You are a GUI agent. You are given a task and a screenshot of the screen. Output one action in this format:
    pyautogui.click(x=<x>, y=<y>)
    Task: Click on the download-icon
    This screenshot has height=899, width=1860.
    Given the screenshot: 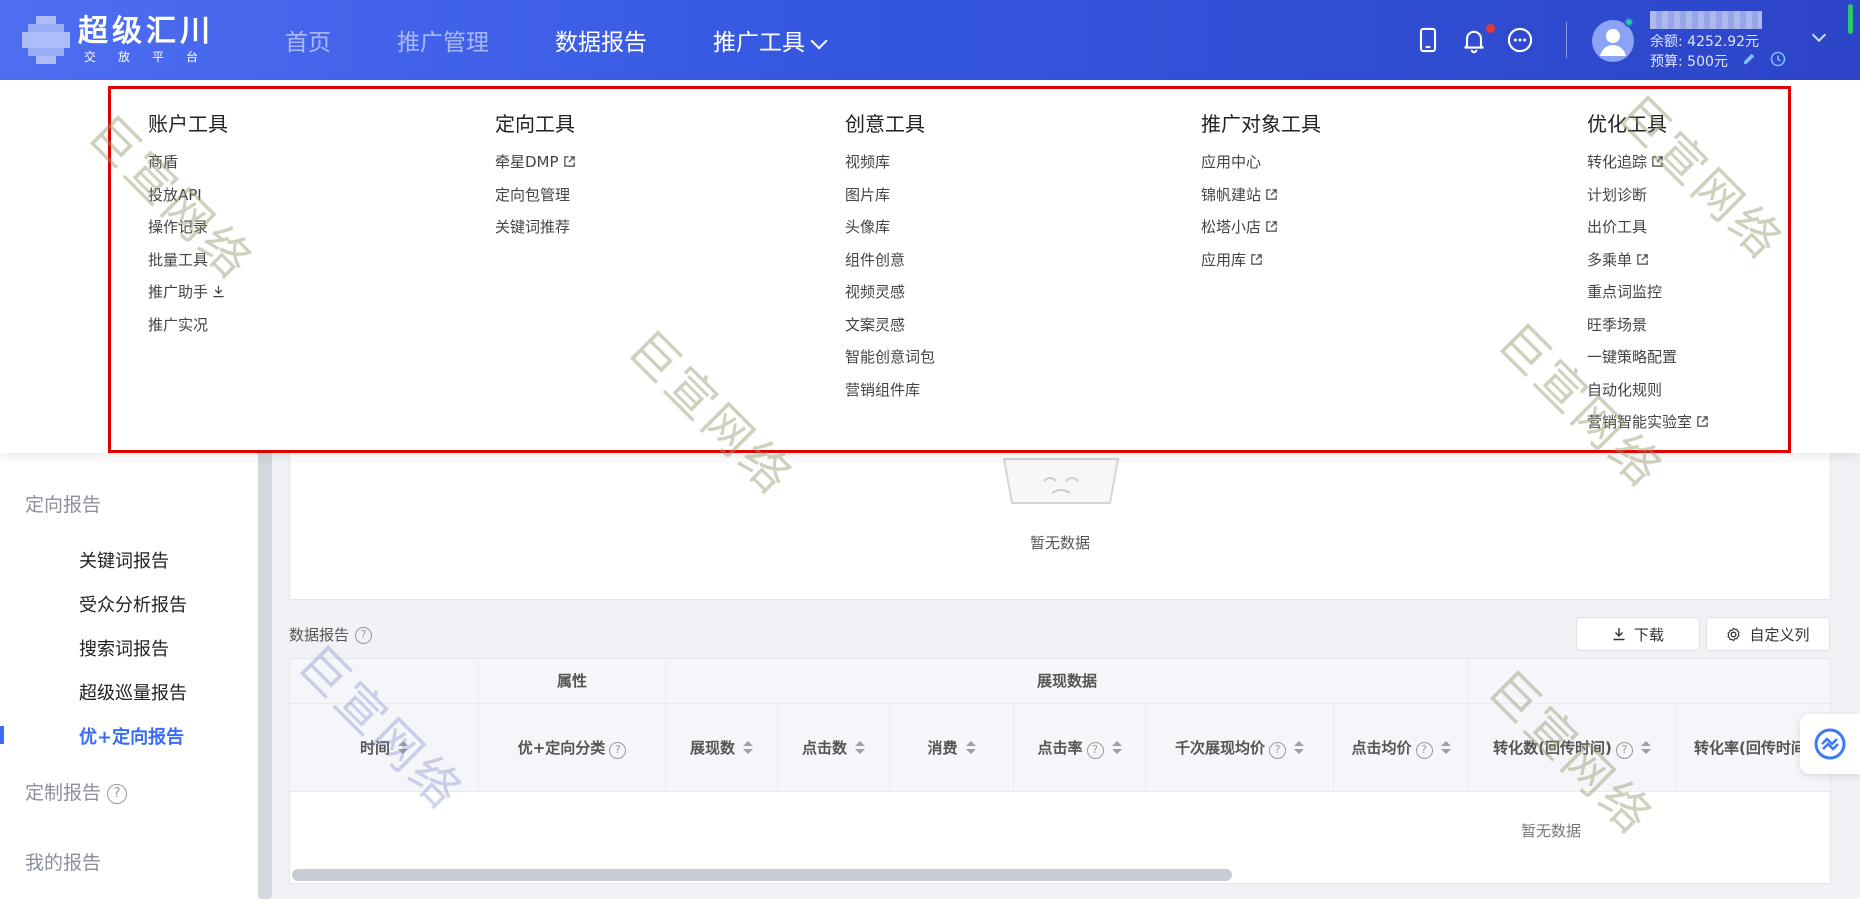 What is the action you would take?
    pyautogui.click(x=1619, y=634)
    